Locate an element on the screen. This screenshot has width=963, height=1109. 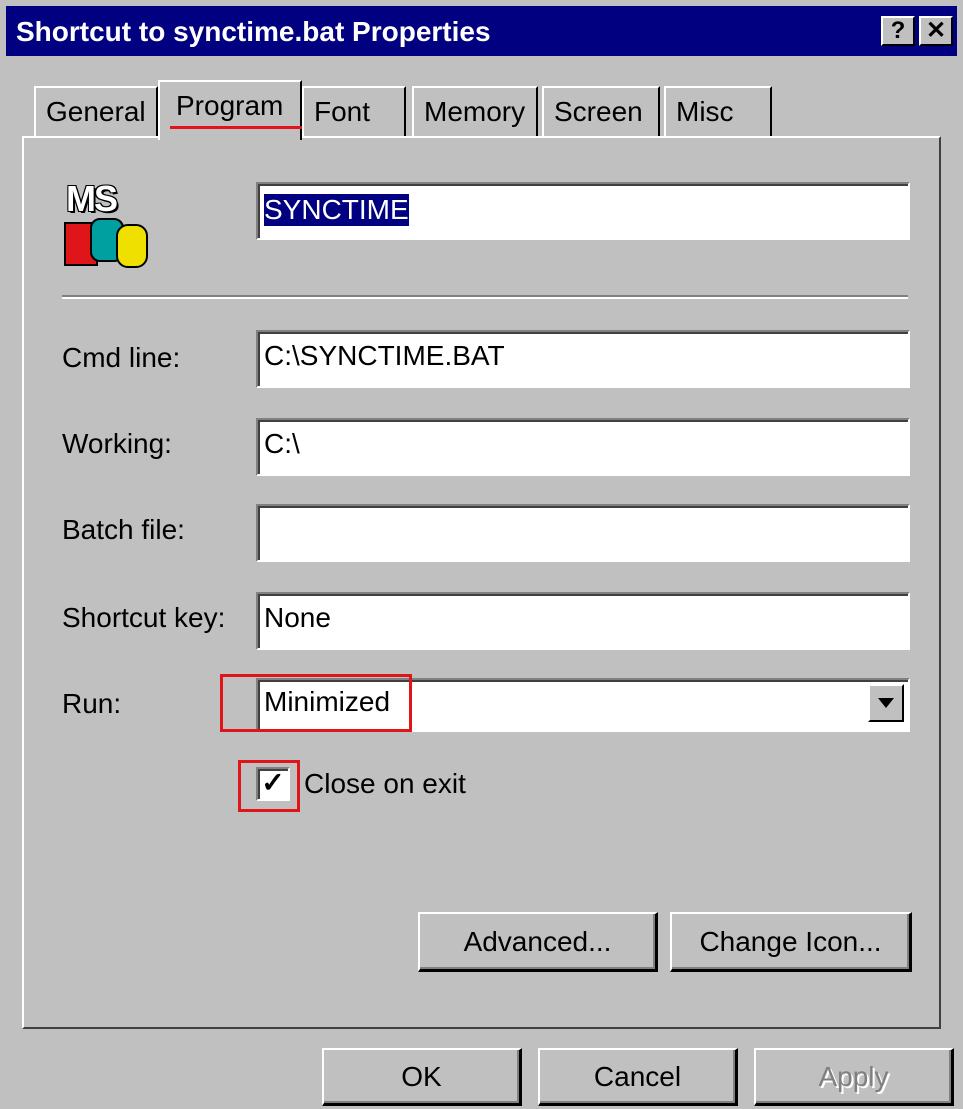
working-label: Working: is located at coordinates (117, 443).